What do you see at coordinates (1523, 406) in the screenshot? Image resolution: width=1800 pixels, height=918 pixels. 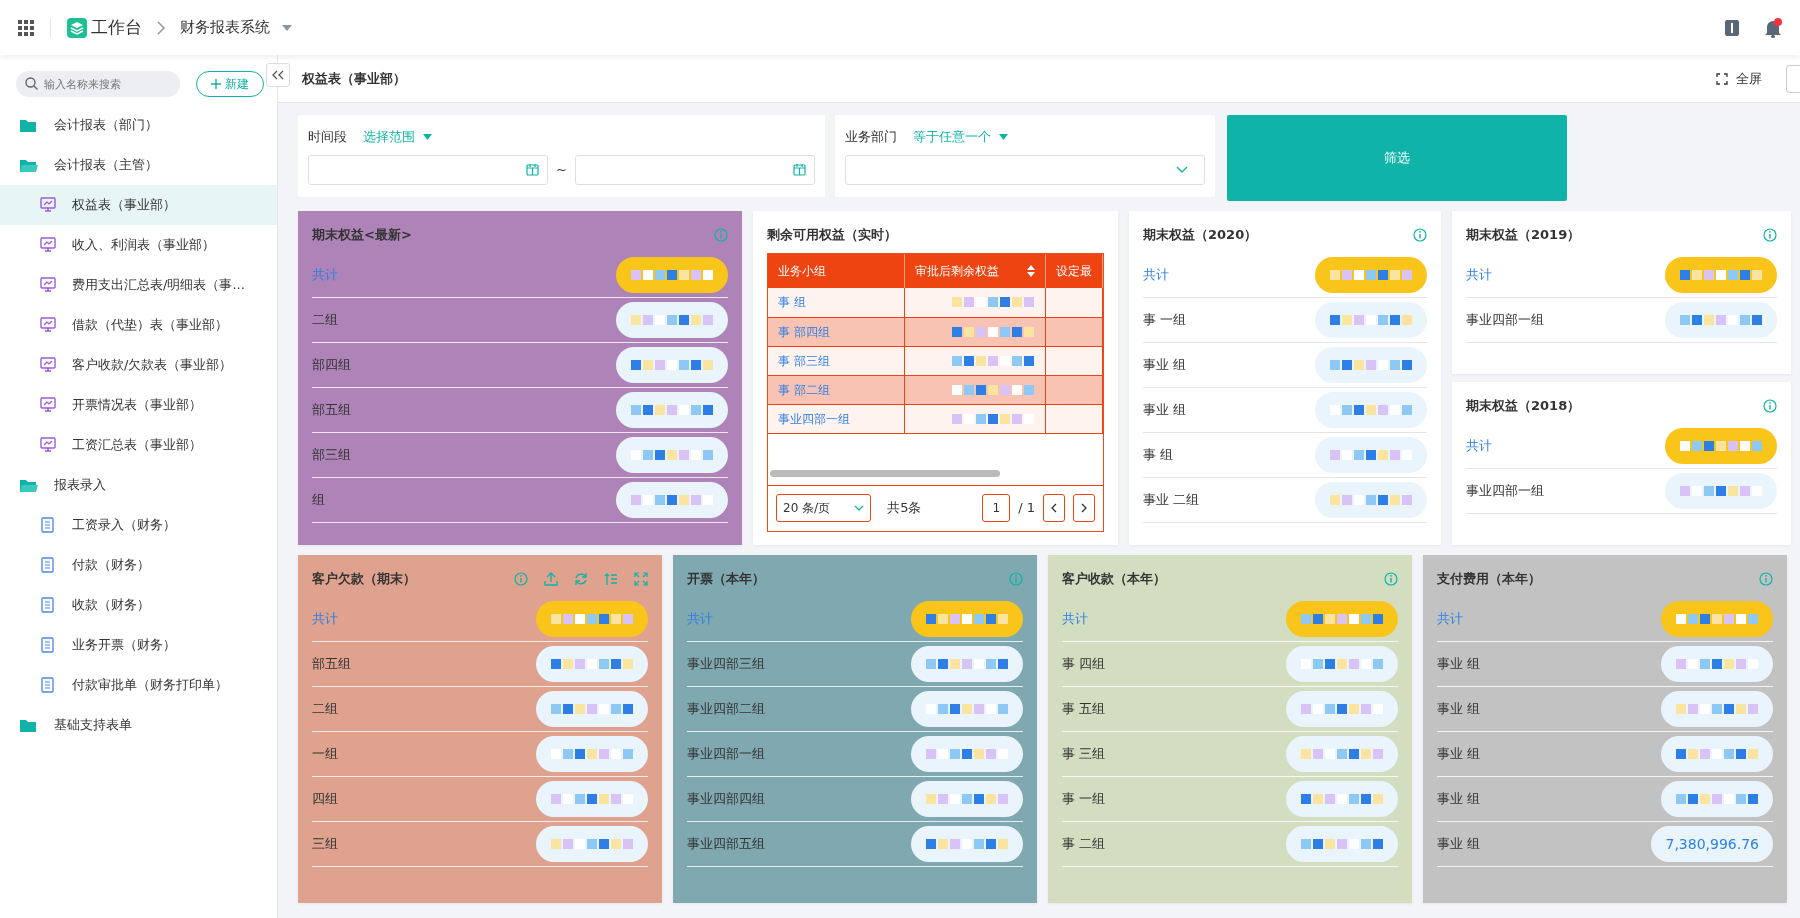 I see `card-title: 期末权益（2018）` at bounding box center [1523, 406].